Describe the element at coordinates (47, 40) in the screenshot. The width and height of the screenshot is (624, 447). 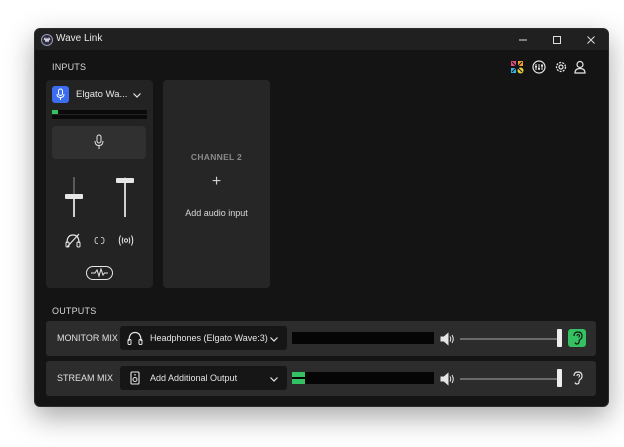
I see `app-logo-icon` at that location.